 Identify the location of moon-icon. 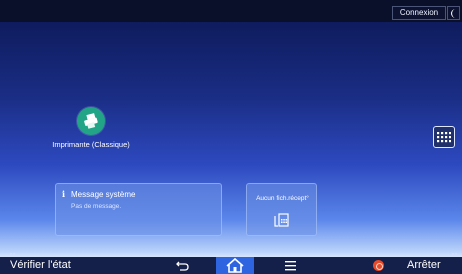
(453, 13).